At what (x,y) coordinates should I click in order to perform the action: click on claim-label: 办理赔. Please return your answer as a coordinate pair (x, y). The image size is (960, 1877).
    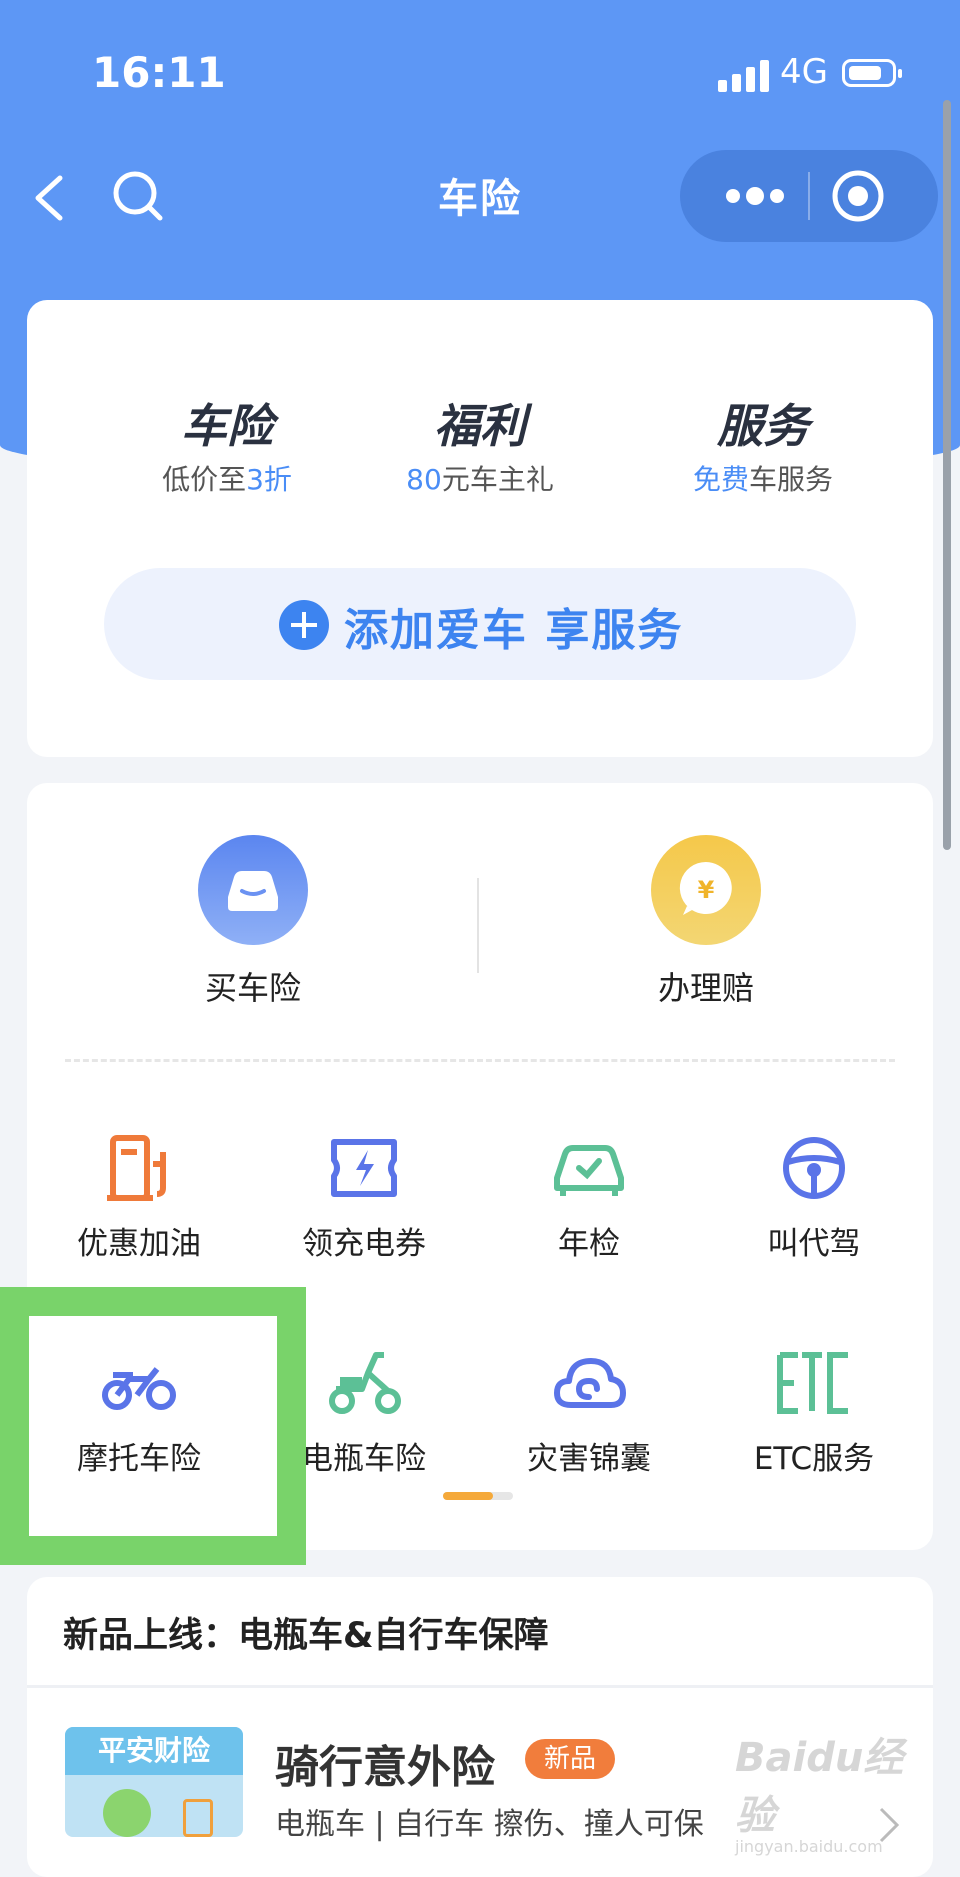
    Looking at the image, I should click on (705, 988).